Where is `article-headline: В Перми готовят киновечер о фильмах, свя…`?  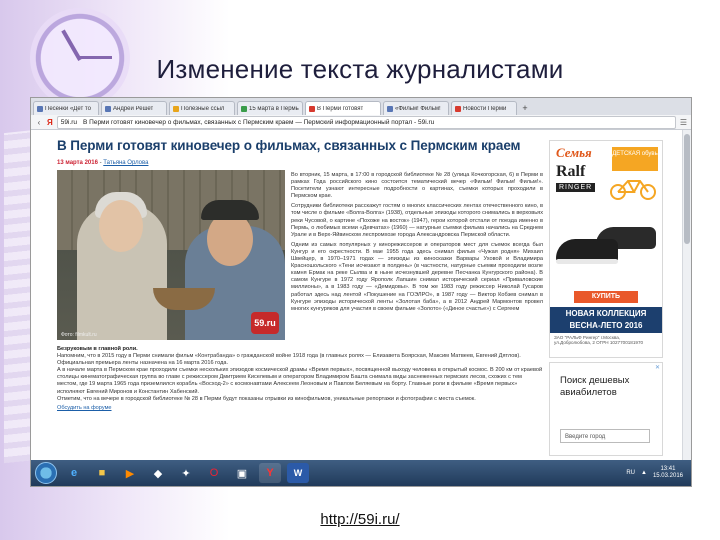
article-headline: В Перми готовят киновечер о фильмах, свя… is located at coordinates (289, 145).